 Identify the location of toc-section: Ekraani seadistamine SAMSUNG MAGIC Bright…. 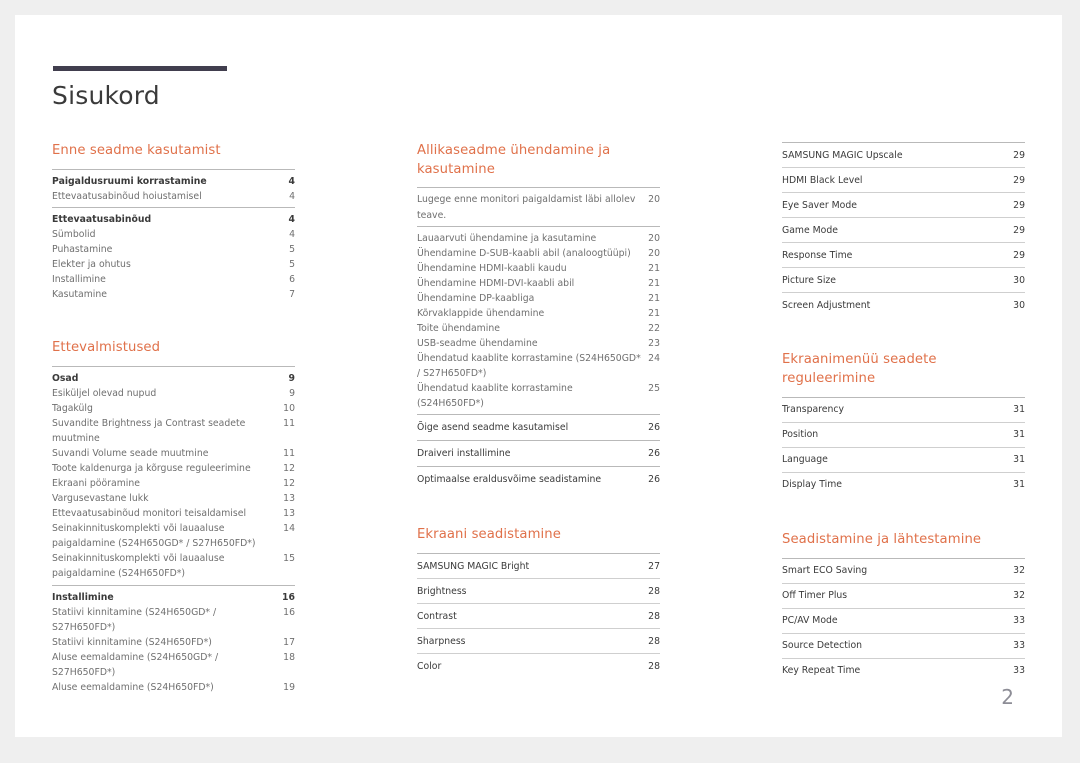
(538, 602).